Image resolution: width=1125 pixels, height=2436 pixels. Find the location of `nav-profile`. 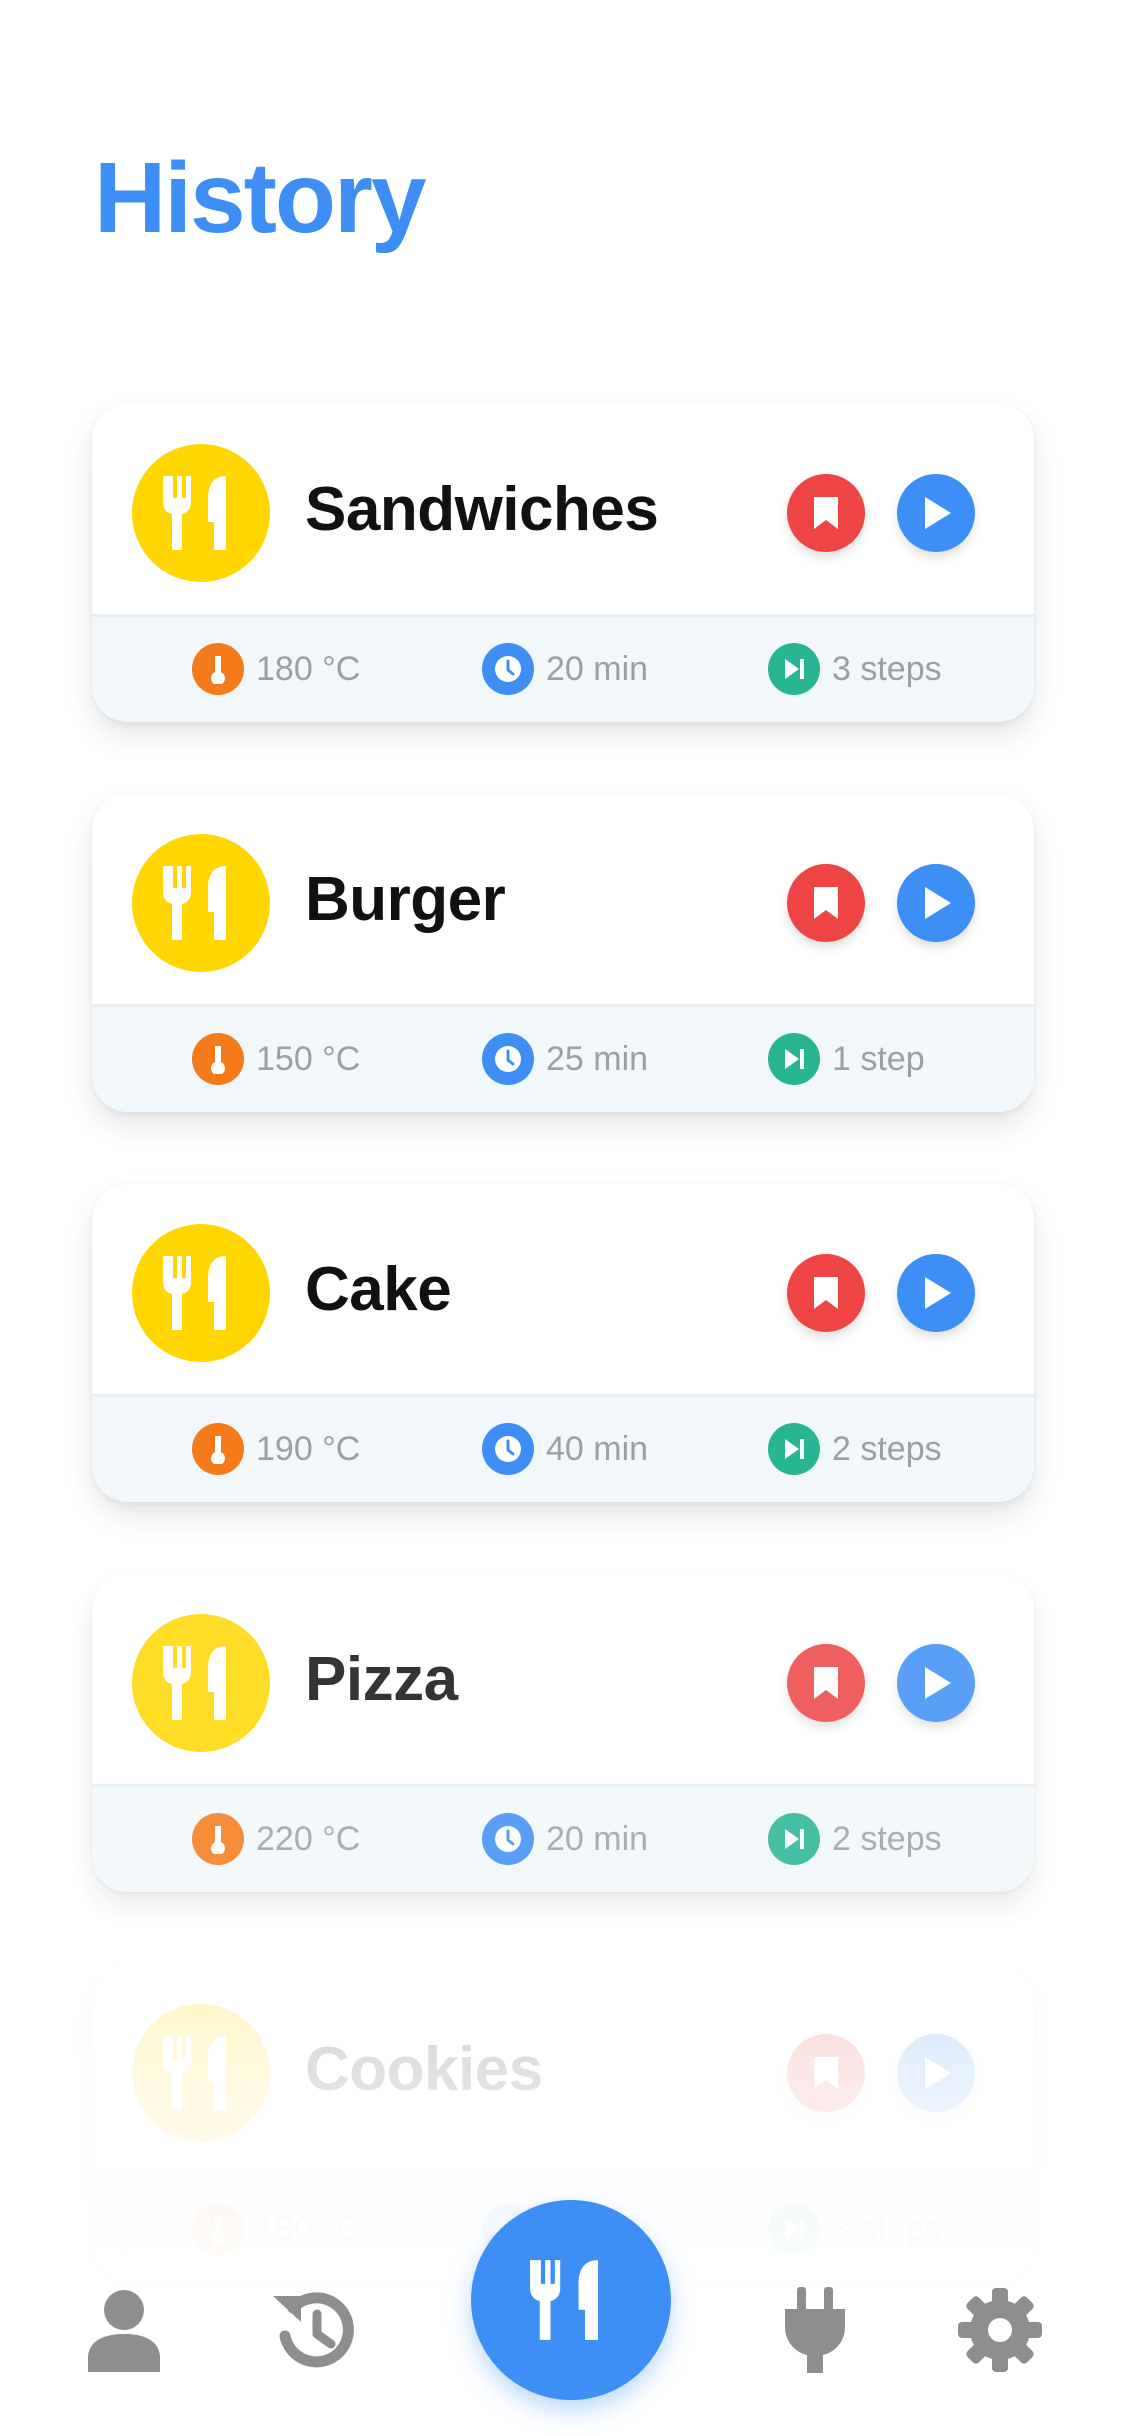

nav-profile is located at coordinates (124, 2330).